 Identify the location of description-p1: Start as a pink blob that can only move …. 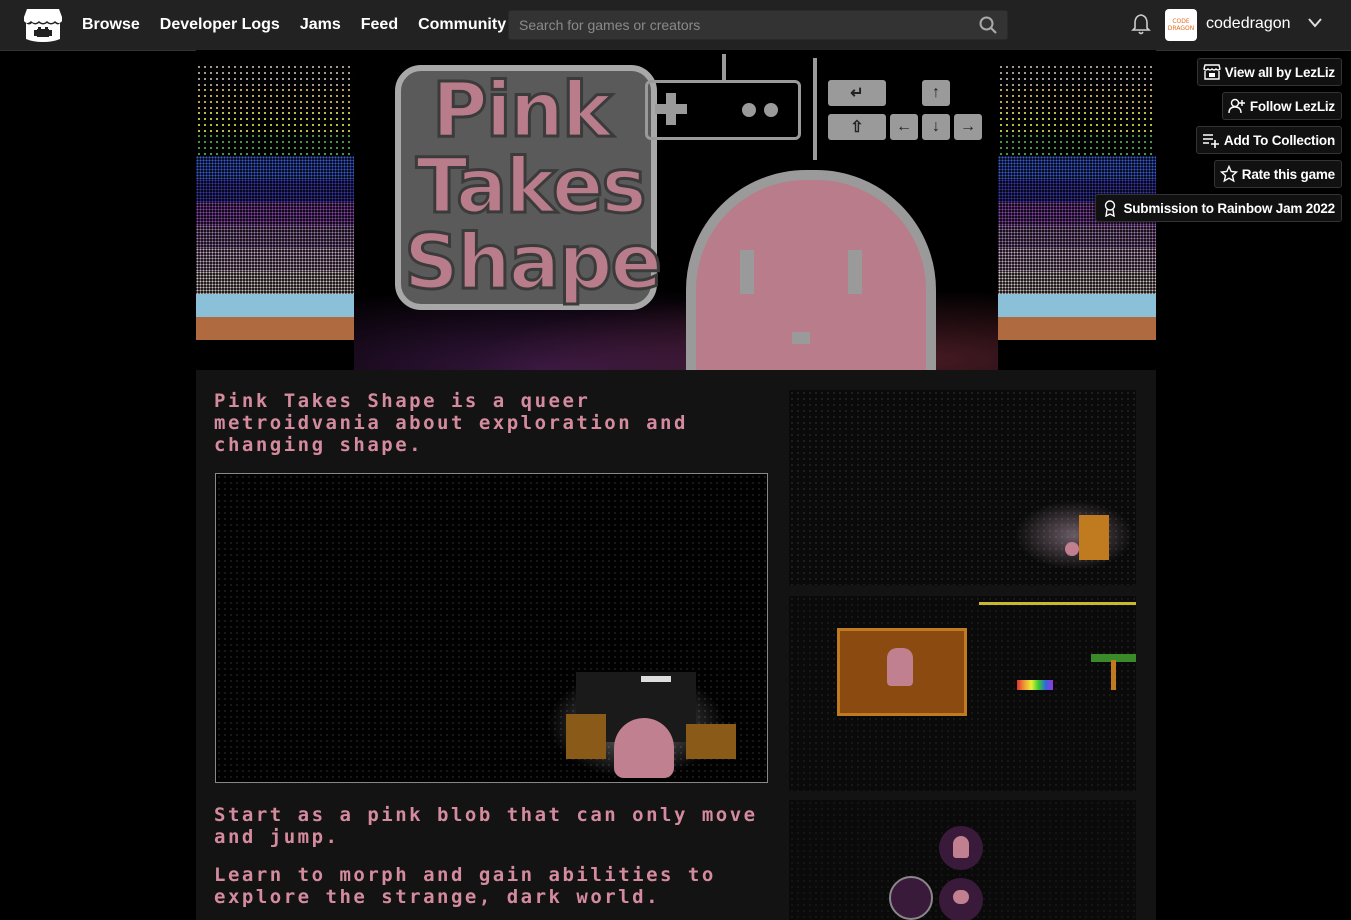
(486, 826).